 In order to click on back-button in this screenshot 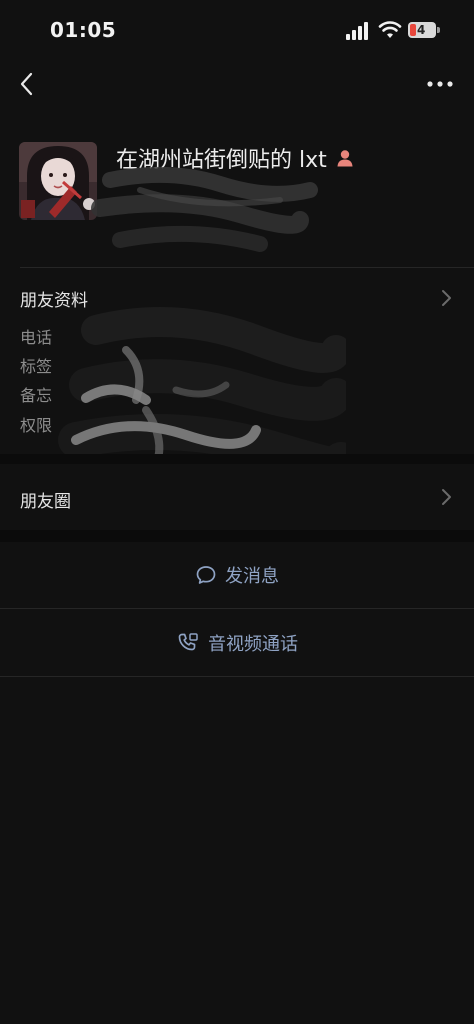, I will do `click(28, 84)`.